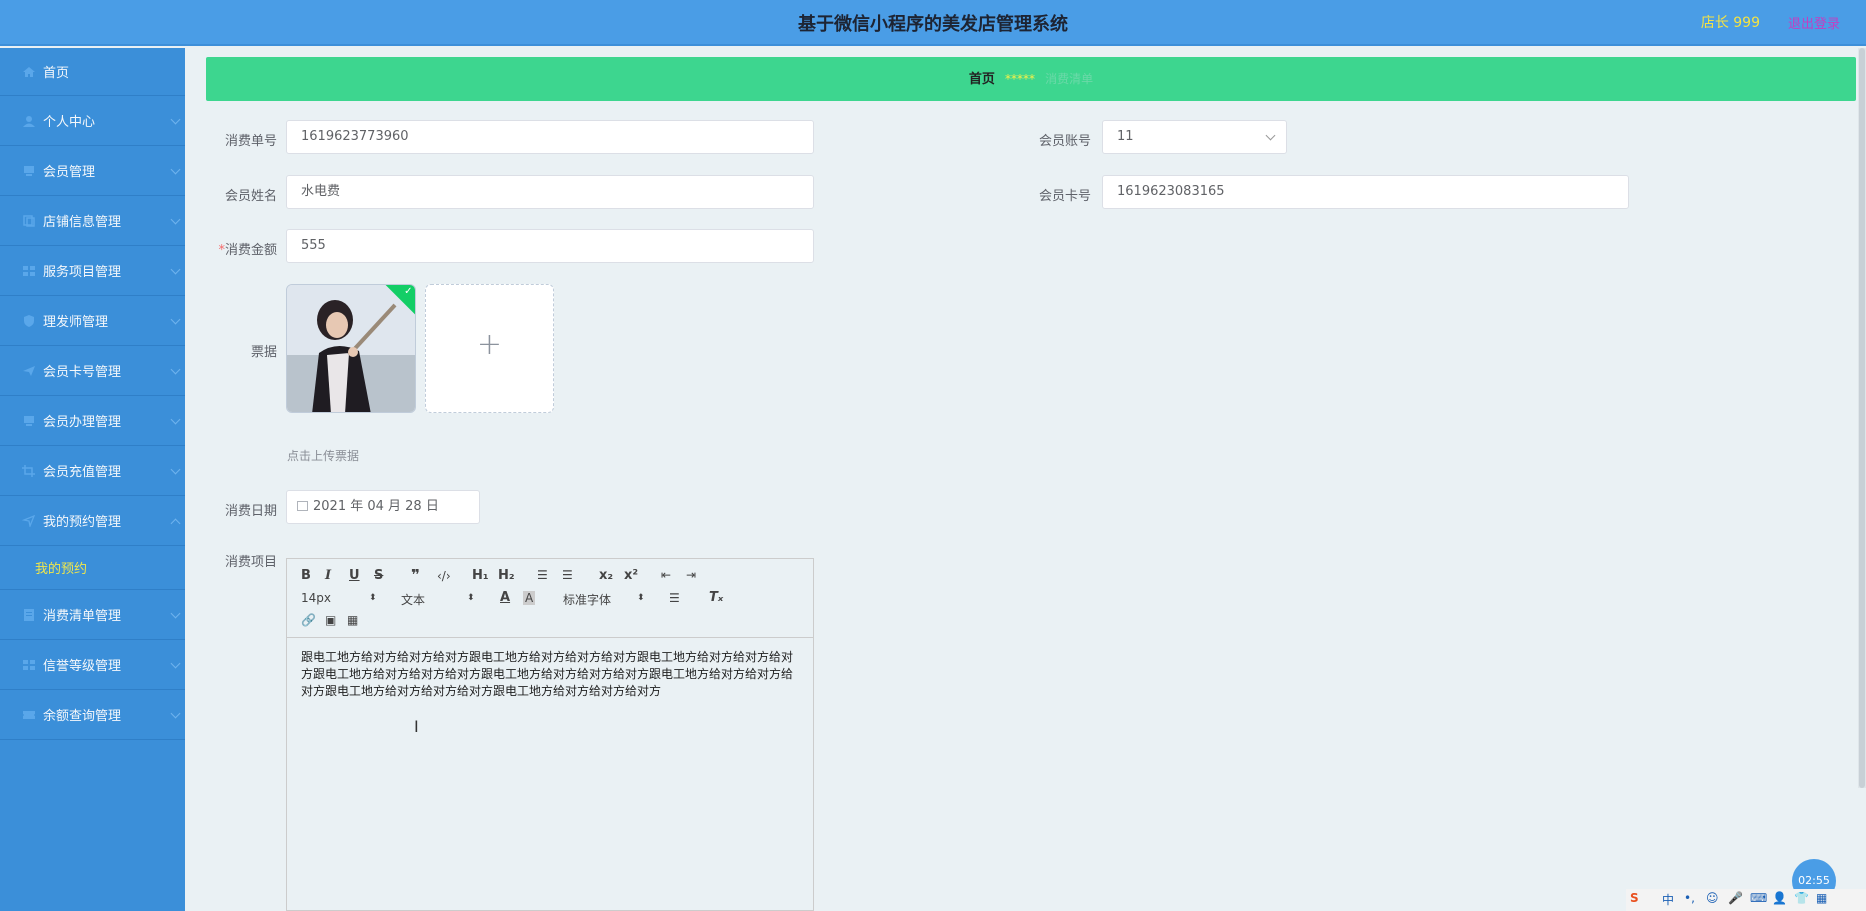 The width and height of the screenshot is (1866, 911). Describe the element at coordinates (250, 250) in the screenshot. I see `amount-label-text: 消费金额` at that location.